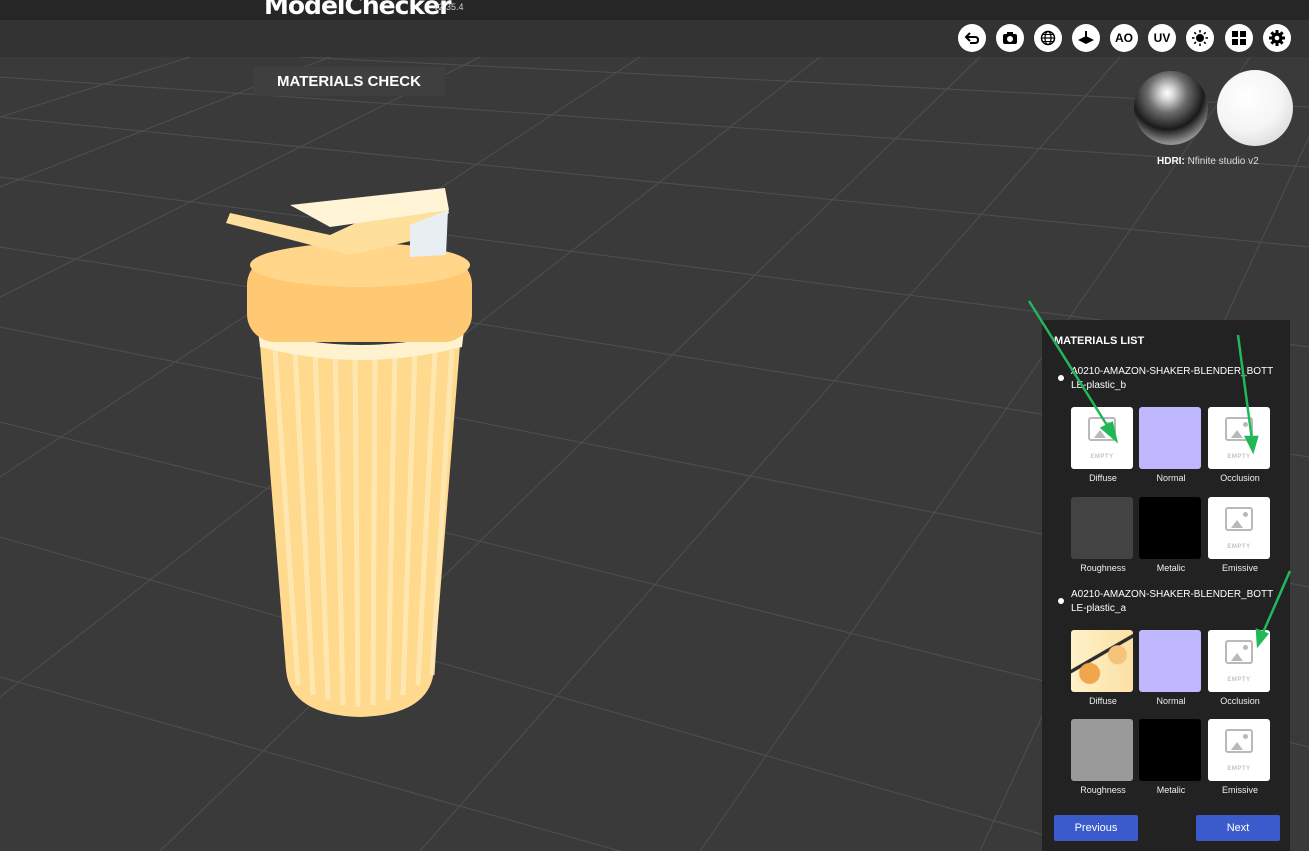  I want to click on map-tile-diffuse: EMPTY Diffuse, so click(1103, 445).